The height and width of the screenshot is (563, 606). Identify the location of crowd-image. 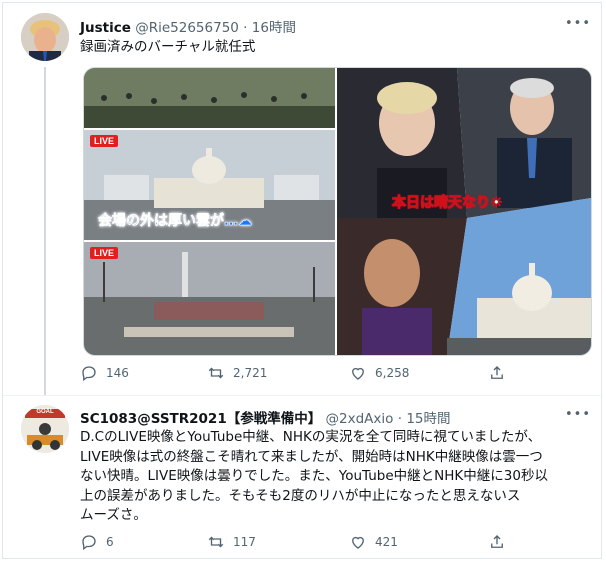
(209, 98).